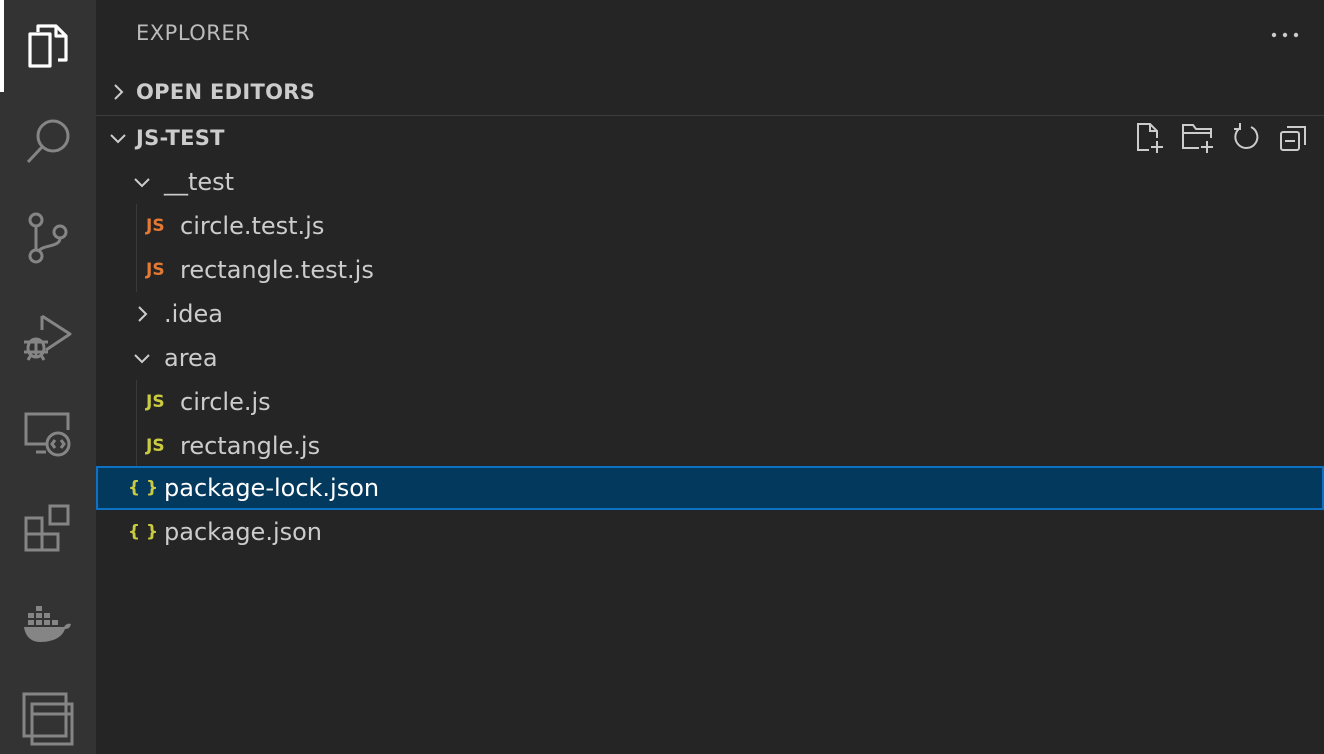 The width and height of the screenshot is (1324, 754). What do you see at coordinates (710, 314) in the screenshot?
I see `tree-folder-idea: .idea` at bounding box center [710, 314].